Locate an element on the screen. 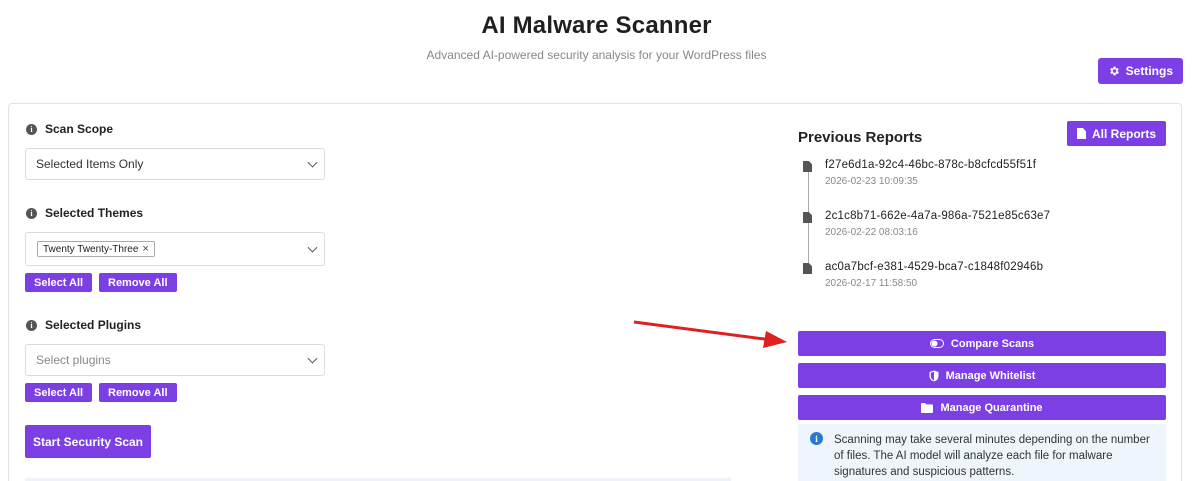 Image resolution: width=1193 pixels, height=481 pixels. report-date: 2026-02-23 10:09:35 is located at coordinates (871, 181).